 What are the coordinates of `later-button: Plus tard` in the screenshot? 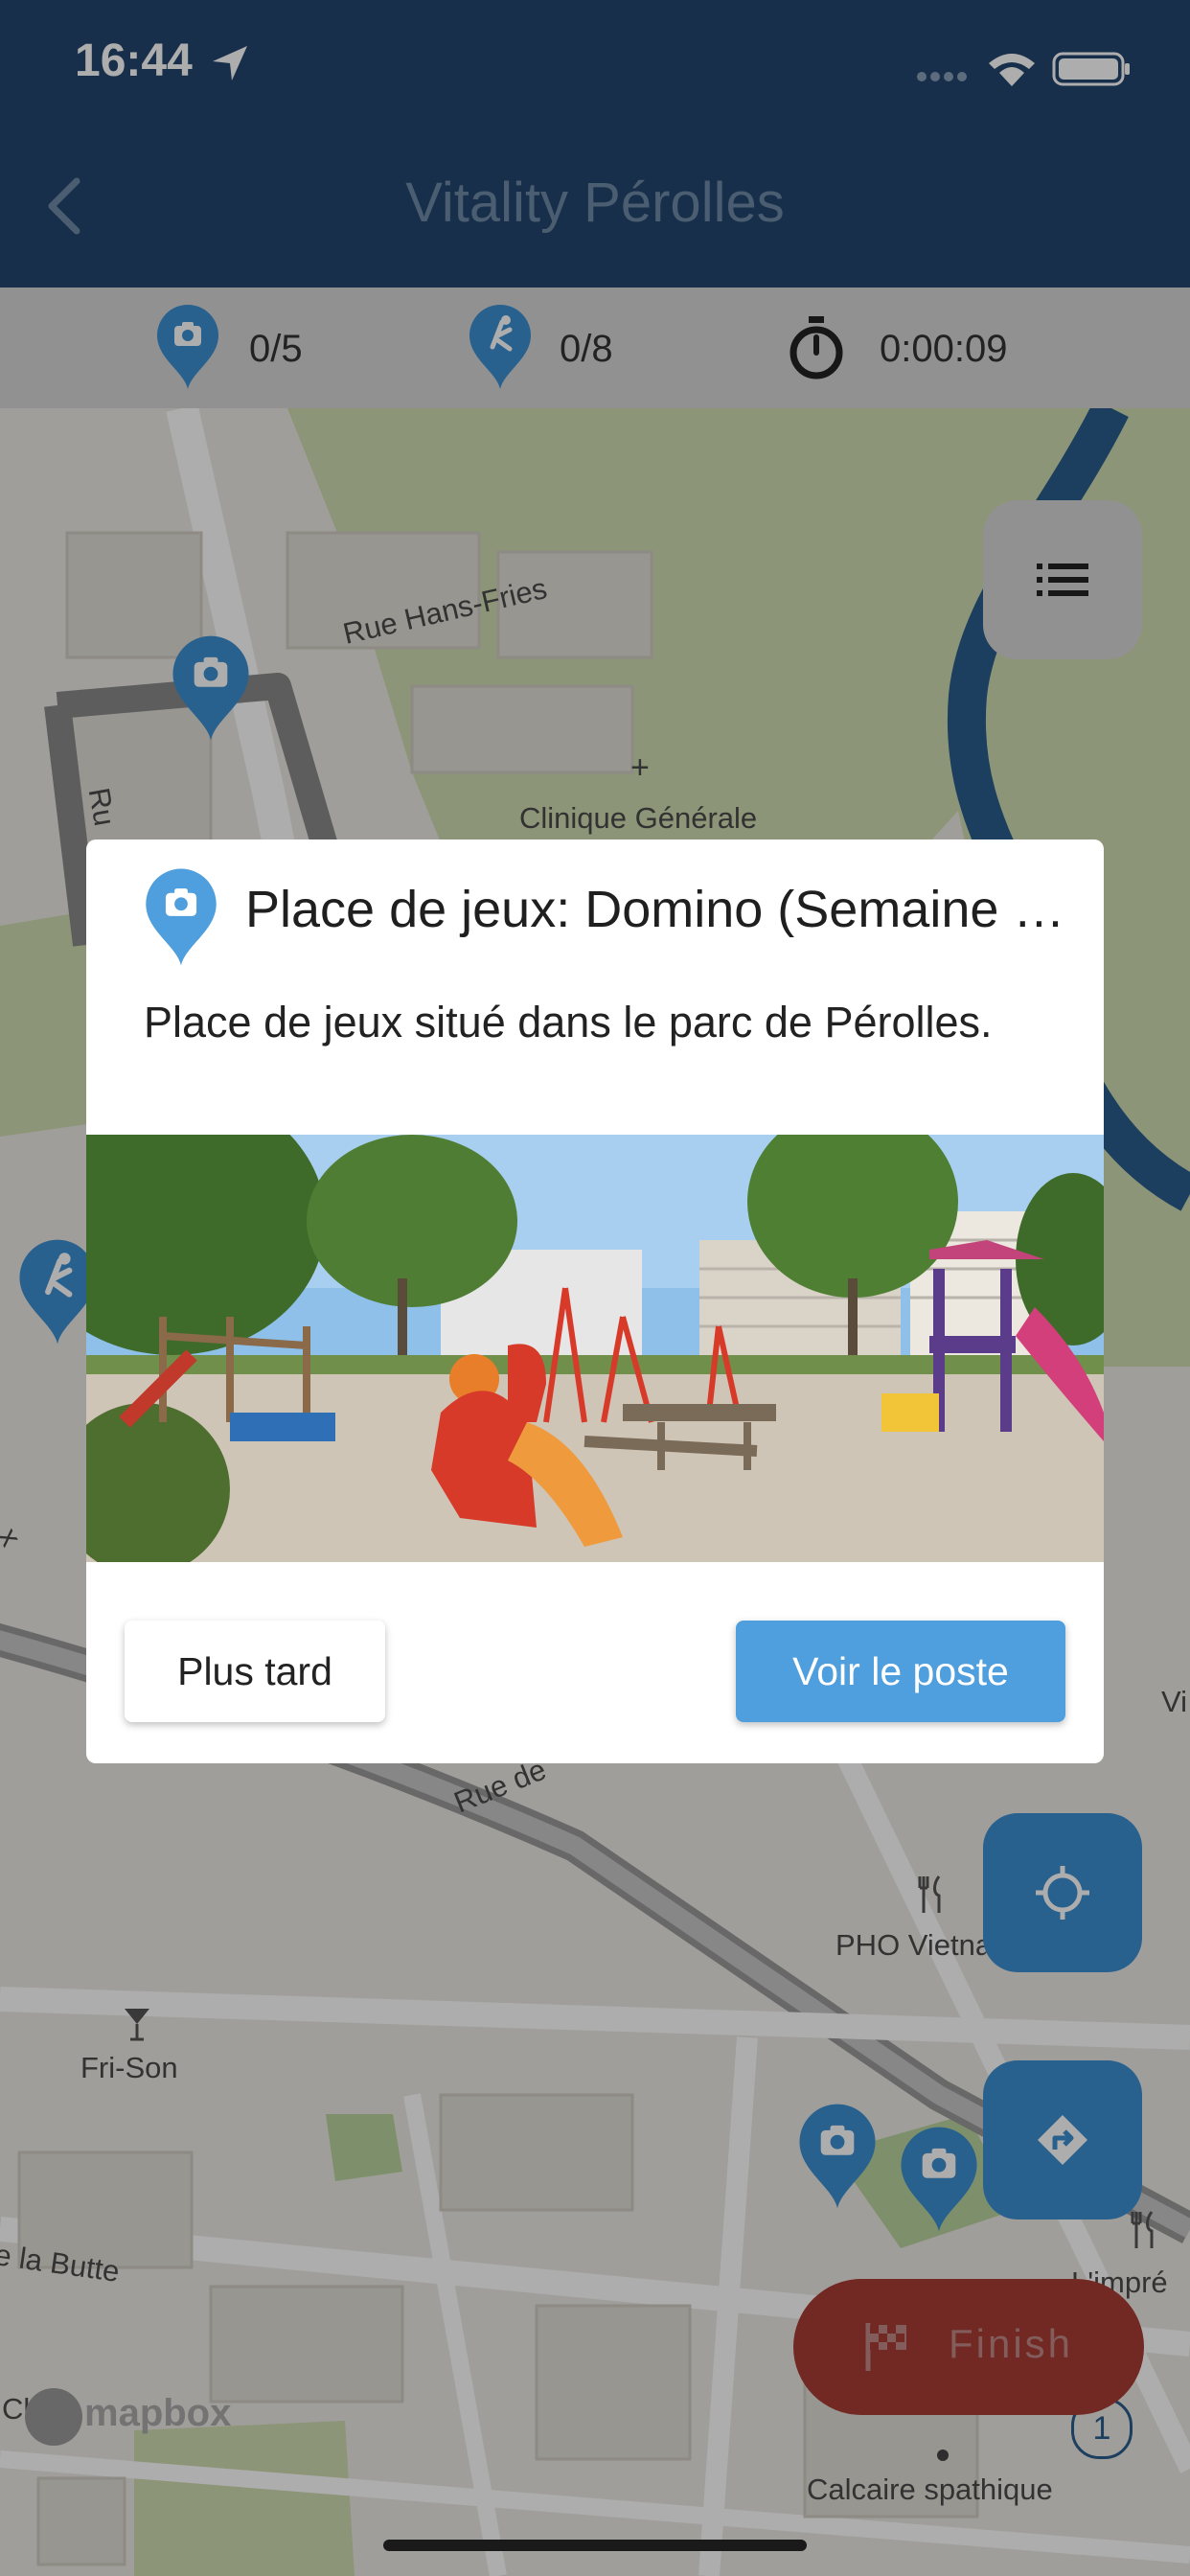 It's located at (255, 1671).